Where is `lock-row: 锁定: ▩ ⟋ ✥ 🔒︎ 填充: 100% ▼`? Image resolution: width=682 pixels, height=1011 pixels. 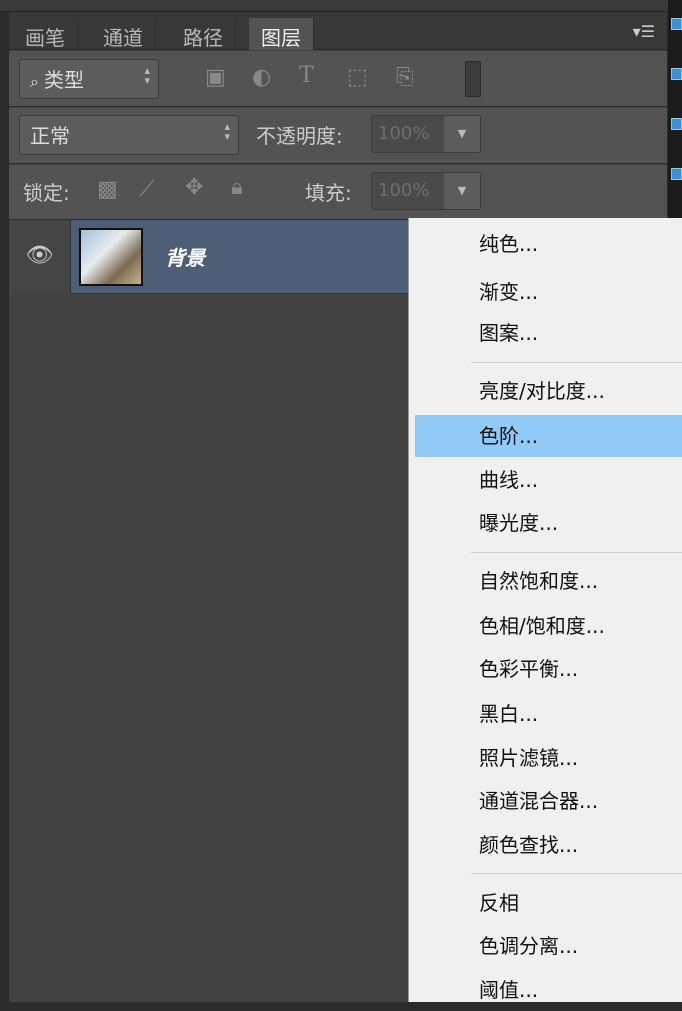 lock-row: 锁定: ▩ ⟋ ✥ 🔒︎ 填充: 100% ▼ is located at coordinates (338, 192).